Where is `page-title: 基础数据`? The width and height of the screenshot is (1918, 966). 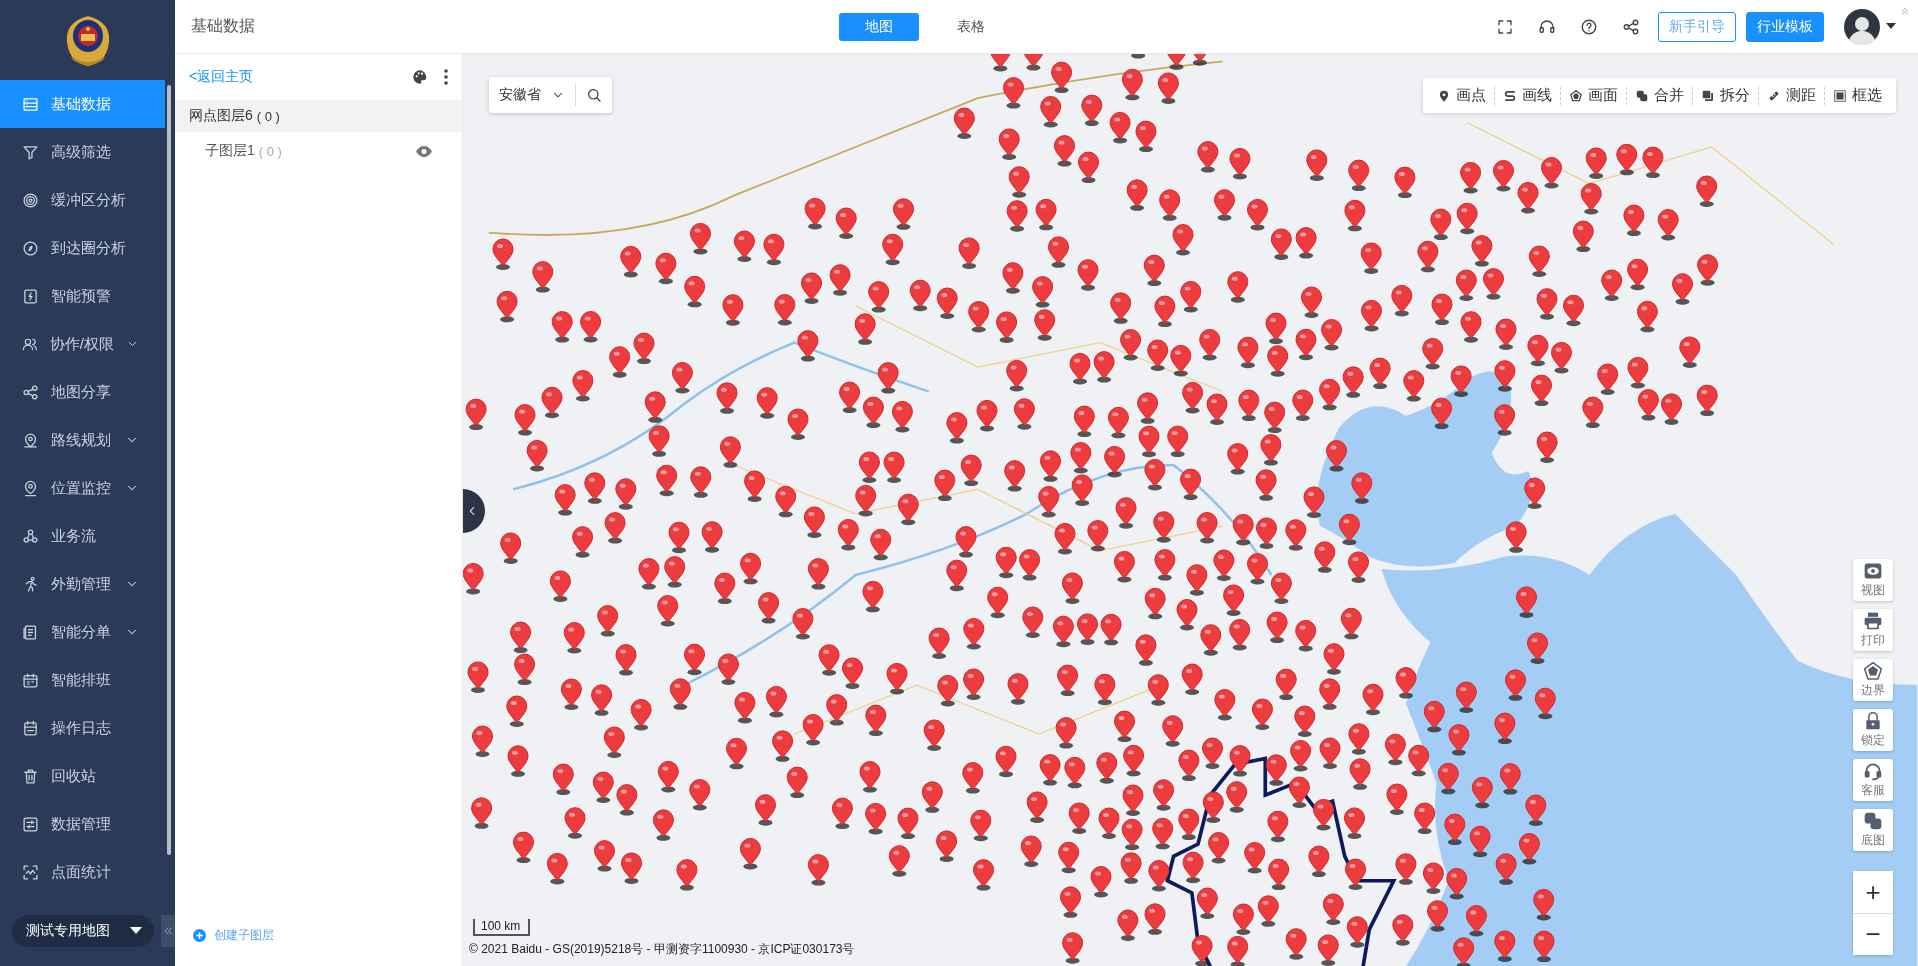 page-title: 基础数据 is located at coordinates (223, 26).